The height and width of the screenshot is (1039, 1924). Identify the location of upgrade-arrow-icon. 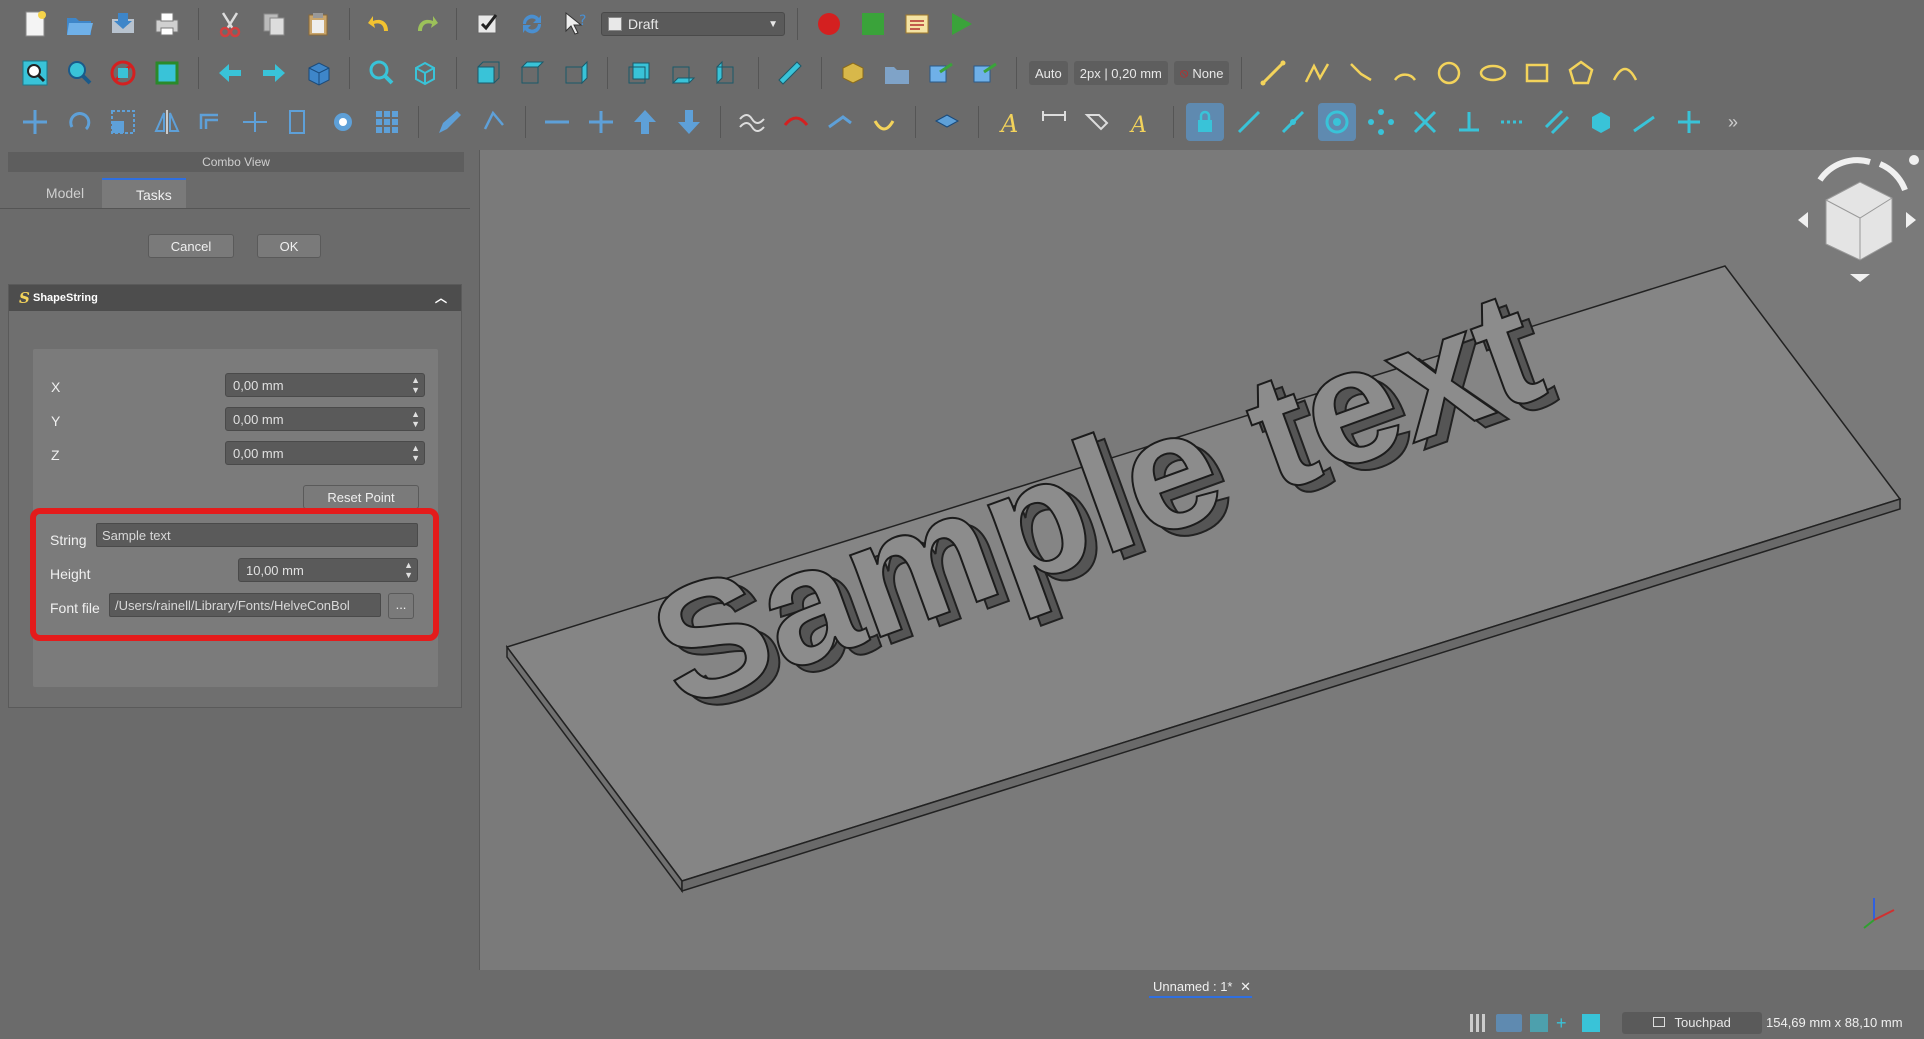
(645, 122).